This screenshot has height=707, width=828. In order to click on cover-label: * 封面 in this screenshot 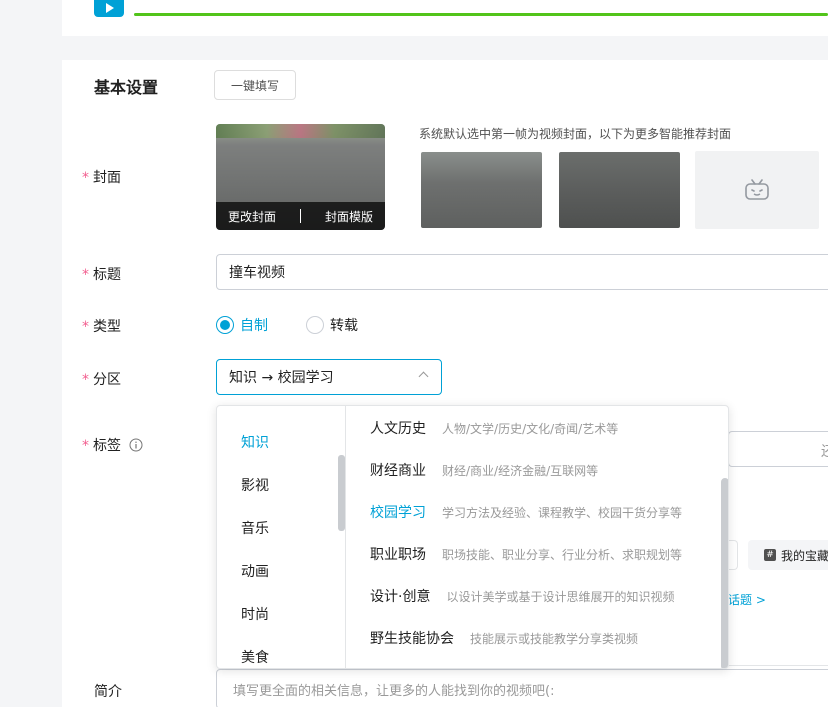, I will do `click(101, 178)`.